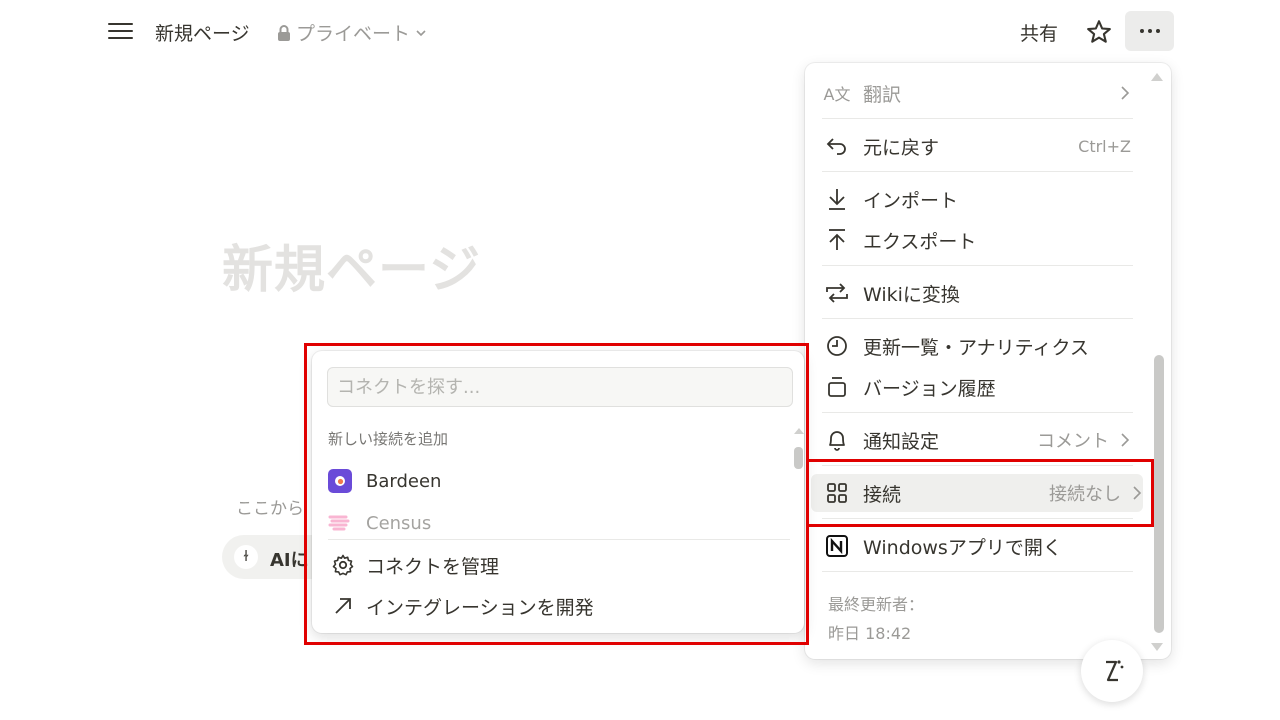 This screenshot has width=1280, height=720. I want to click on menu-item-label: 更新一覧・アナリティクス, so click(976, 347).